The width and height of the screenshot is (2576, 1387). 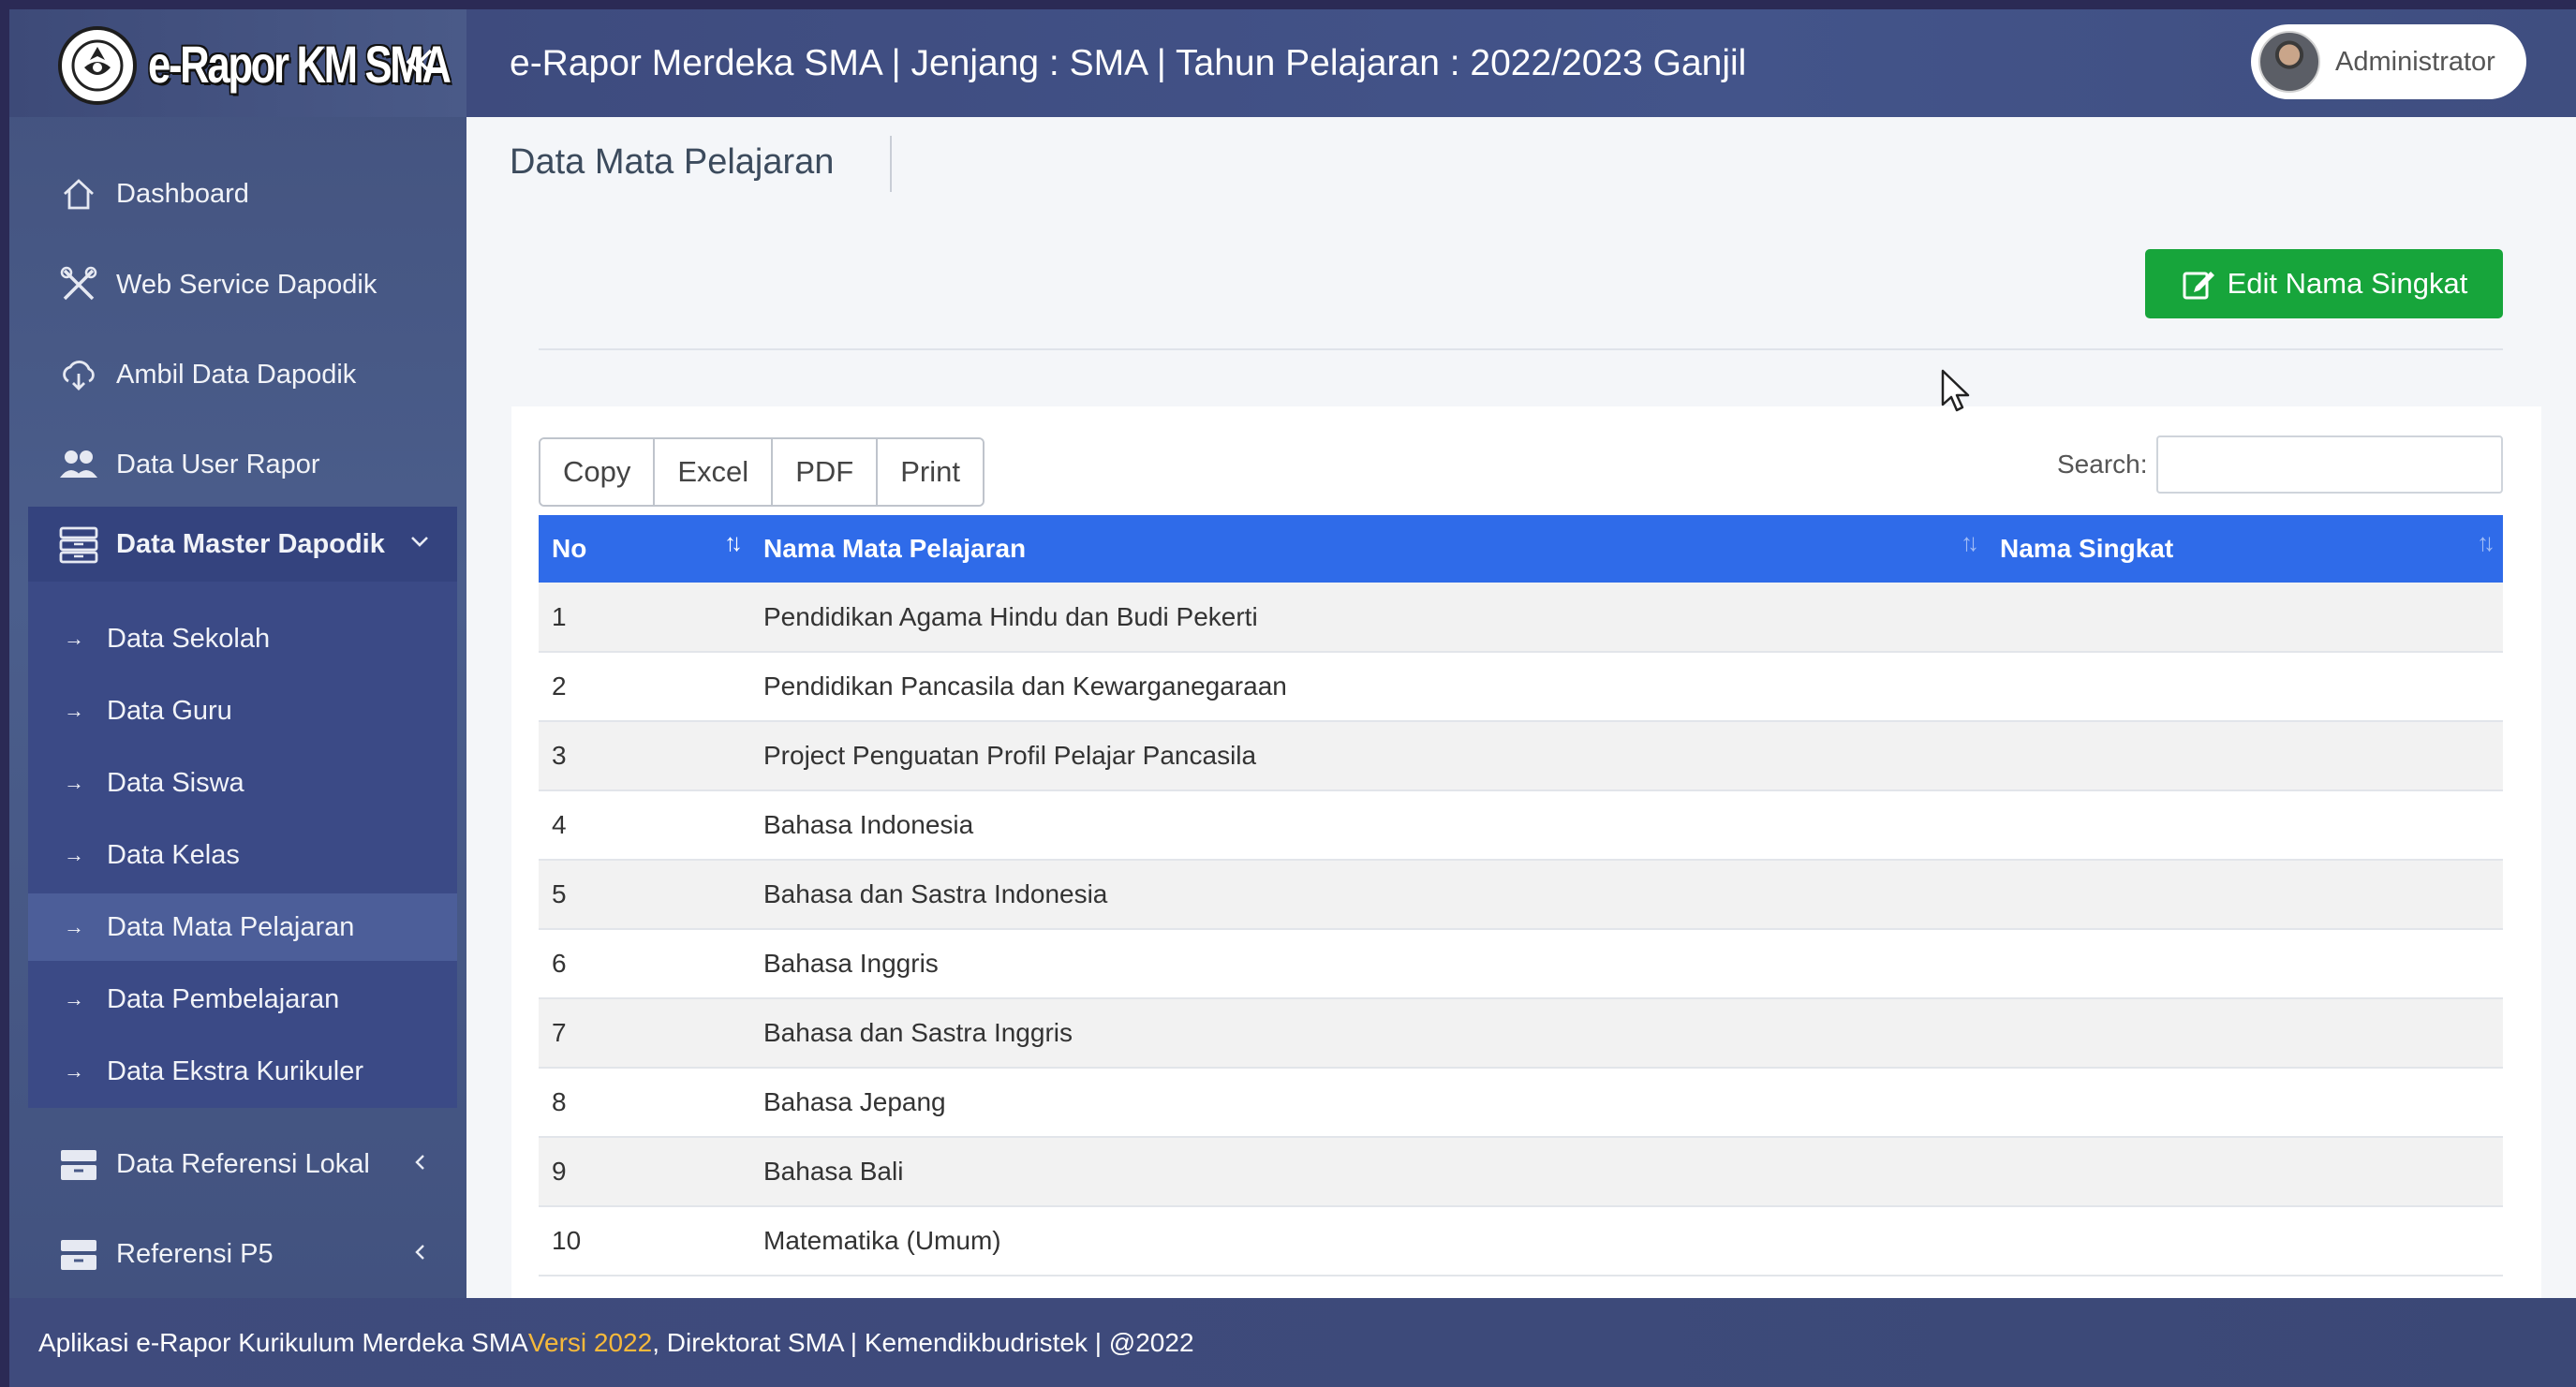 I want to click on table-row: 6 Bahasa Inggris, so click(x=1521, y=964).